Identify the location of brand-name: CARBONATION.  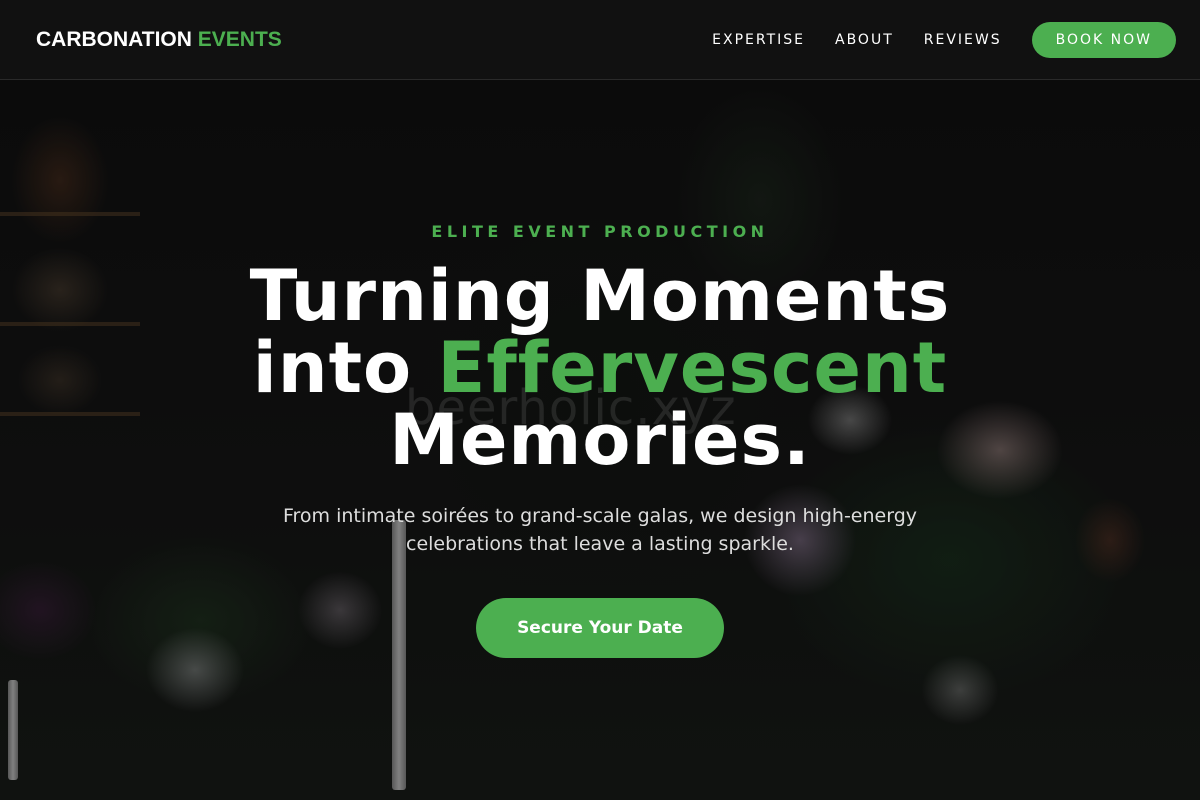
(114, 39).